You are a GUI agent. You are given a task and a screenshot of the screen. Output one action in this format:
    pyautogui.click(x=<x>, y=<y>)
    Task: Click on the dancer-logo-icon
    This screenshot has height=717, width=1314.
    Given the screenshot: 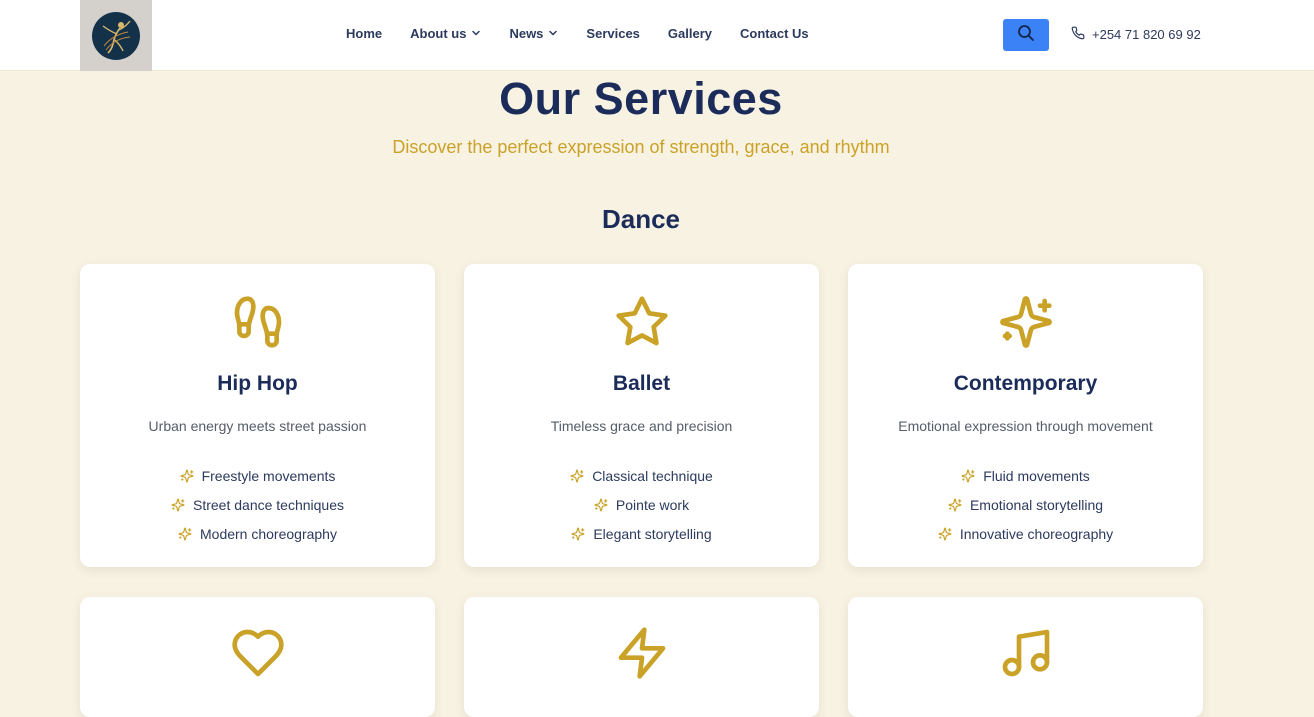 What is the action you would take?
    pyautogui.click(x=116, y=35)
    